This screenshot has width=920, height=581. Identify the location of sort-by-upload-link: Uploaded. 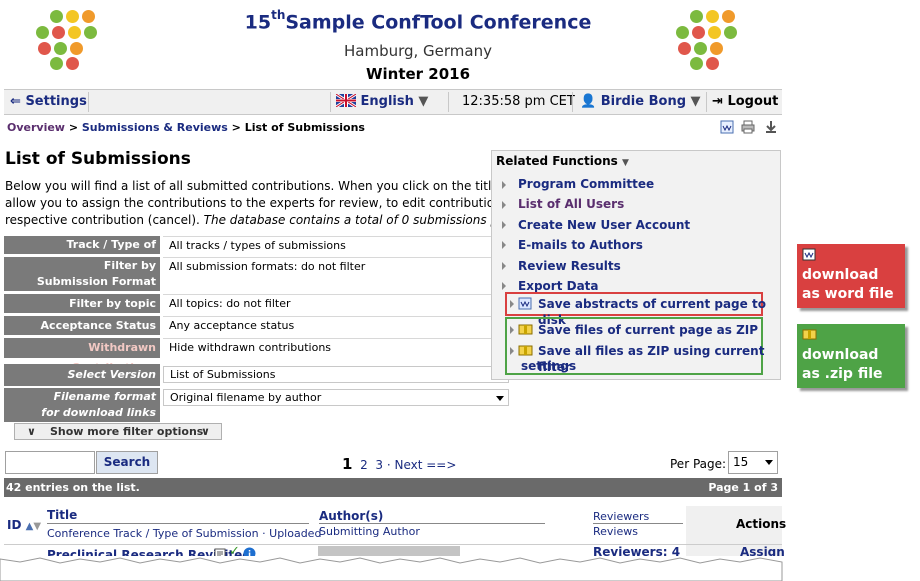
(295, 533).